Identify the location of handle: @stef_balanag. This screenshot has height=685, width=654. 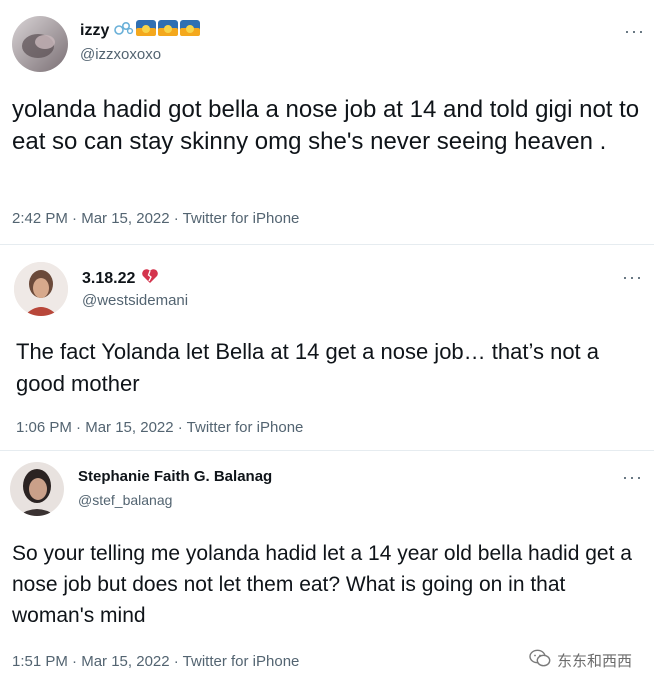
(125, 500).